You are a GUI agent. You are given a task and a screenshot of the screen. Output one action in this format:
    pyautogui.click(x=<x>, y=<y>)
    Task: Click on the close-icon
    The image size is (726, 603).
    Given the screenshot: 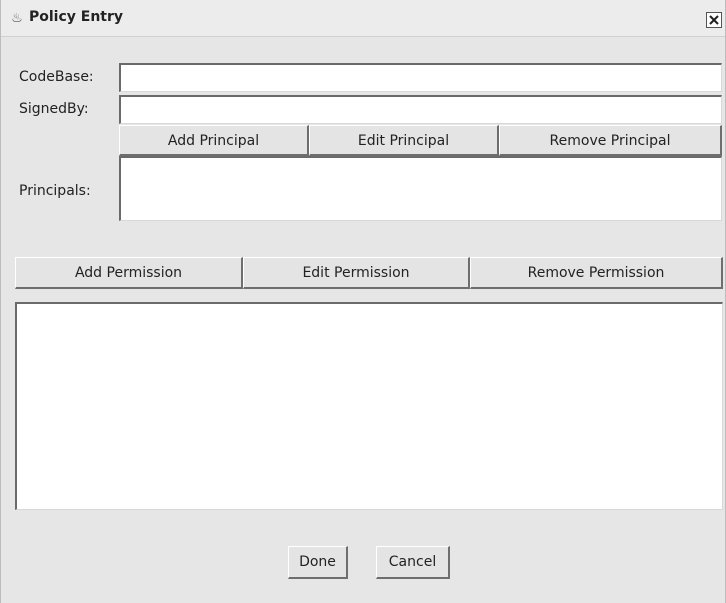 What is the action you would take?
    pyautogui.click(x=714, y=20)
    